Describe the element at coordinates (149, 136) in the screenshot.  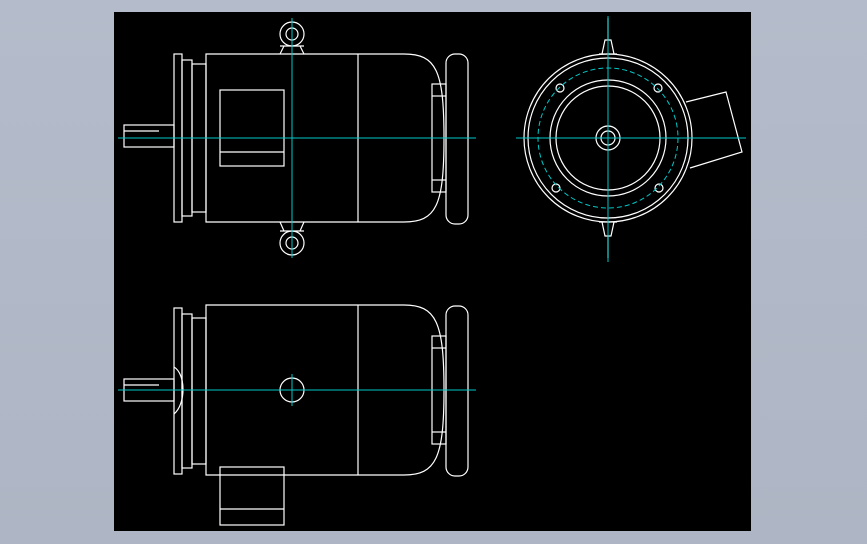
I see `shaft` at that location.